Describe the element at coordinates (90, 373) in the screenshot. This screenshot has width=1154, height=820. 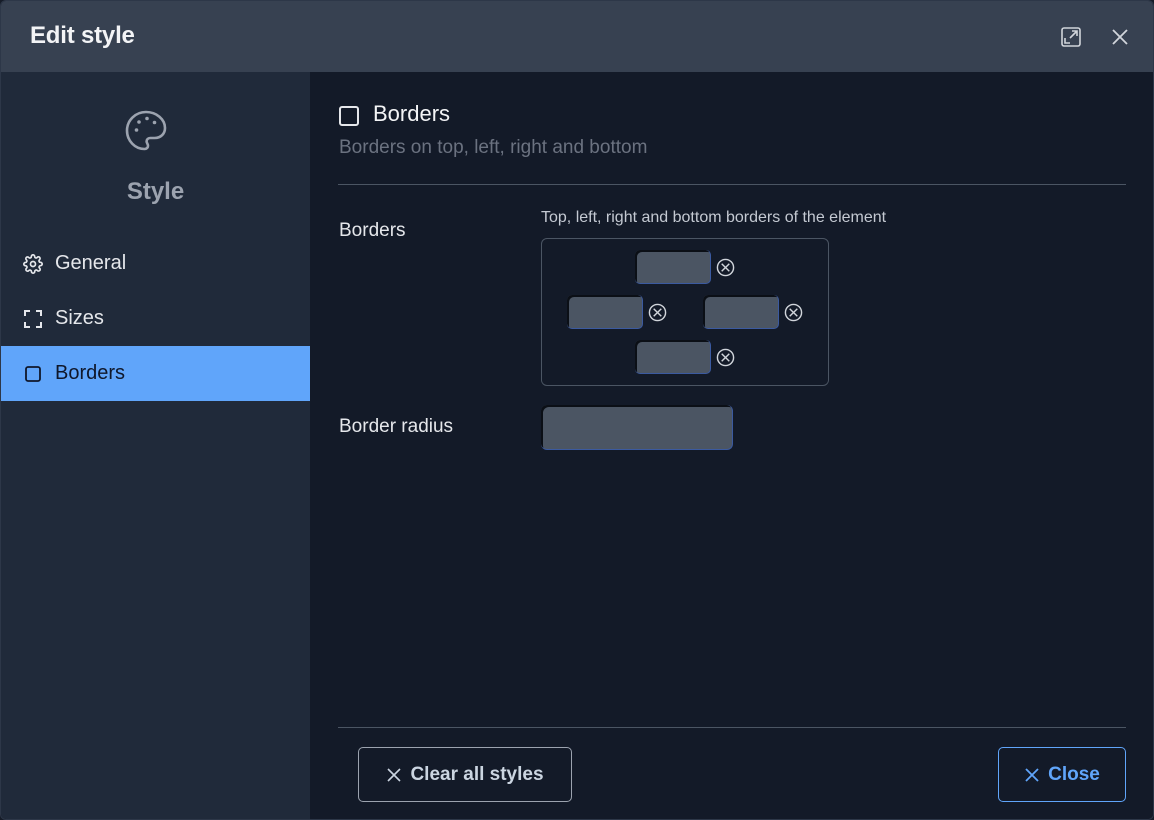
I see `sidebar-item-label: Borders` at that location.